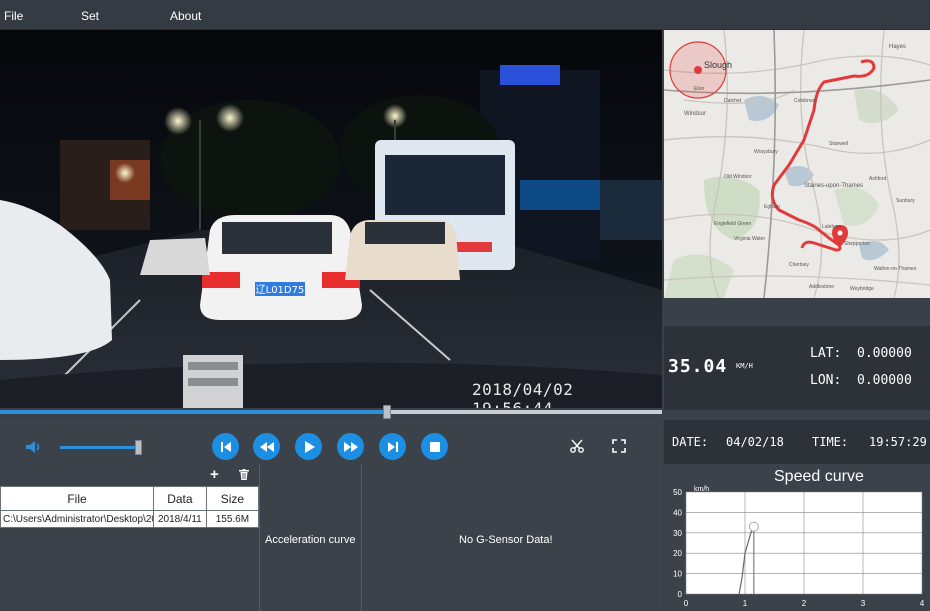 Image resolution: width=930 pixels, height=611 pixels. Describe the element at coordinates (732, 224) in the screenshot. I see `map-label-englefield-green: Englefield Green` at that location.